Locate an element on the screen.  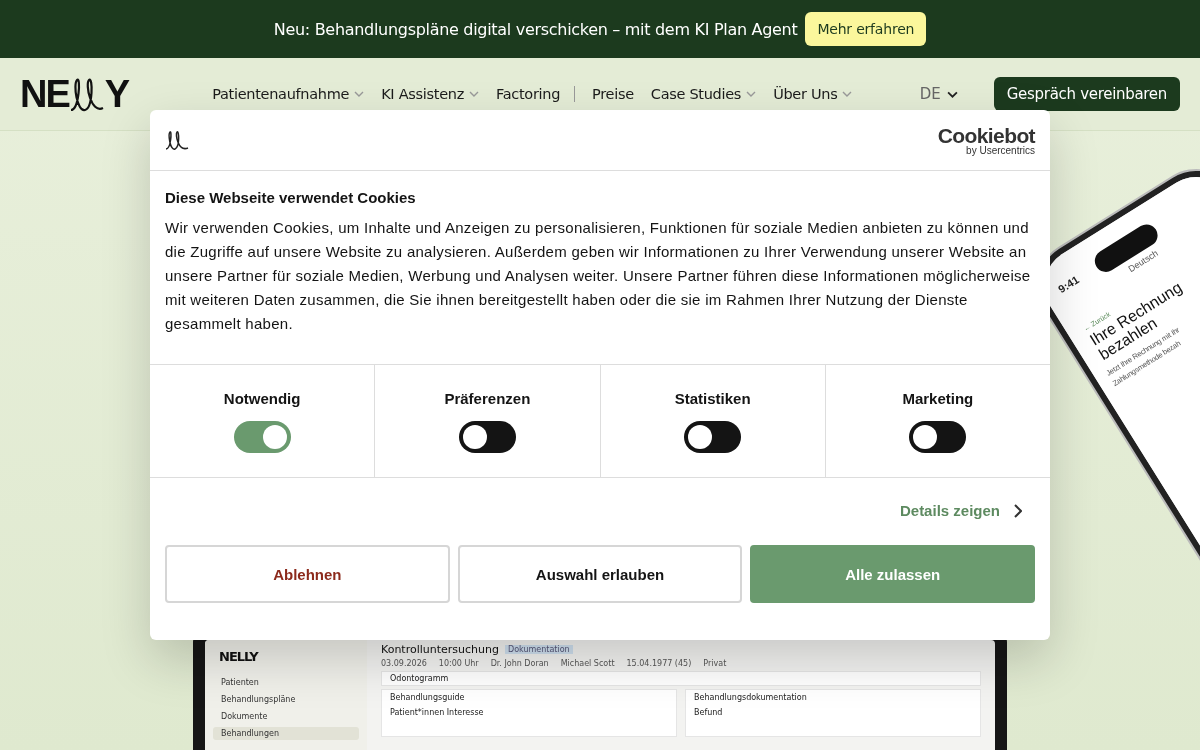
status-tag: Dokumentation is located at coordinates (539, 649).